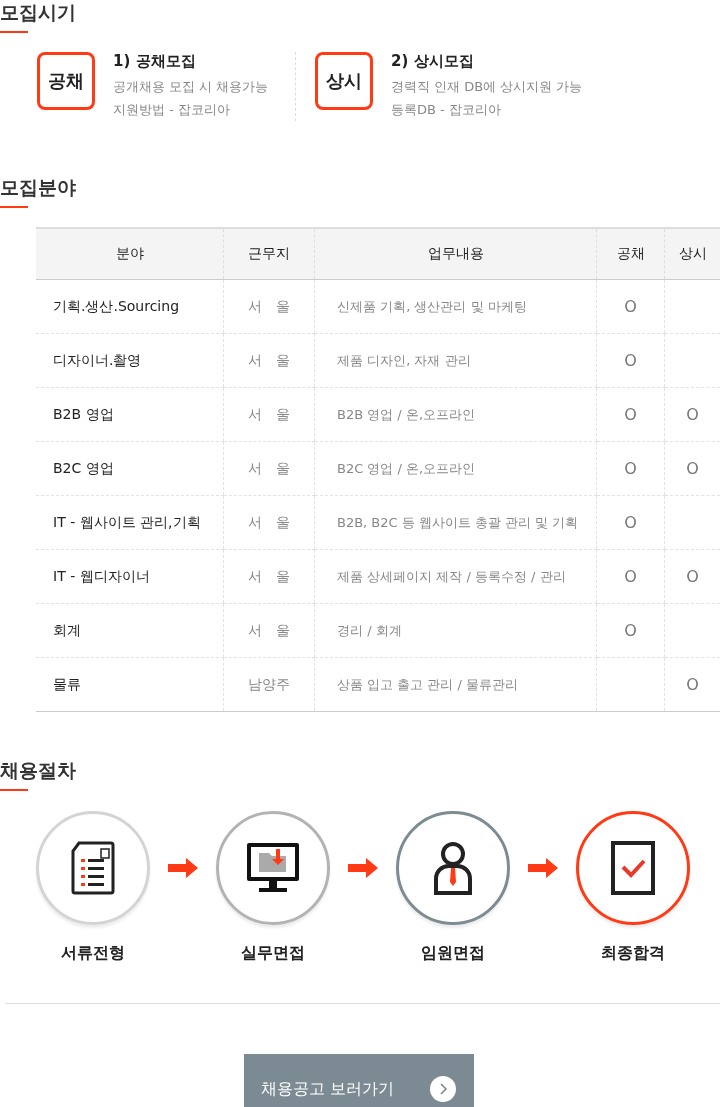  What do you see at coordinates (359, 1080) in the screenshot?
I see `view-posting-button: 채용공고 보러가기` at bounding box center [359, 1080].